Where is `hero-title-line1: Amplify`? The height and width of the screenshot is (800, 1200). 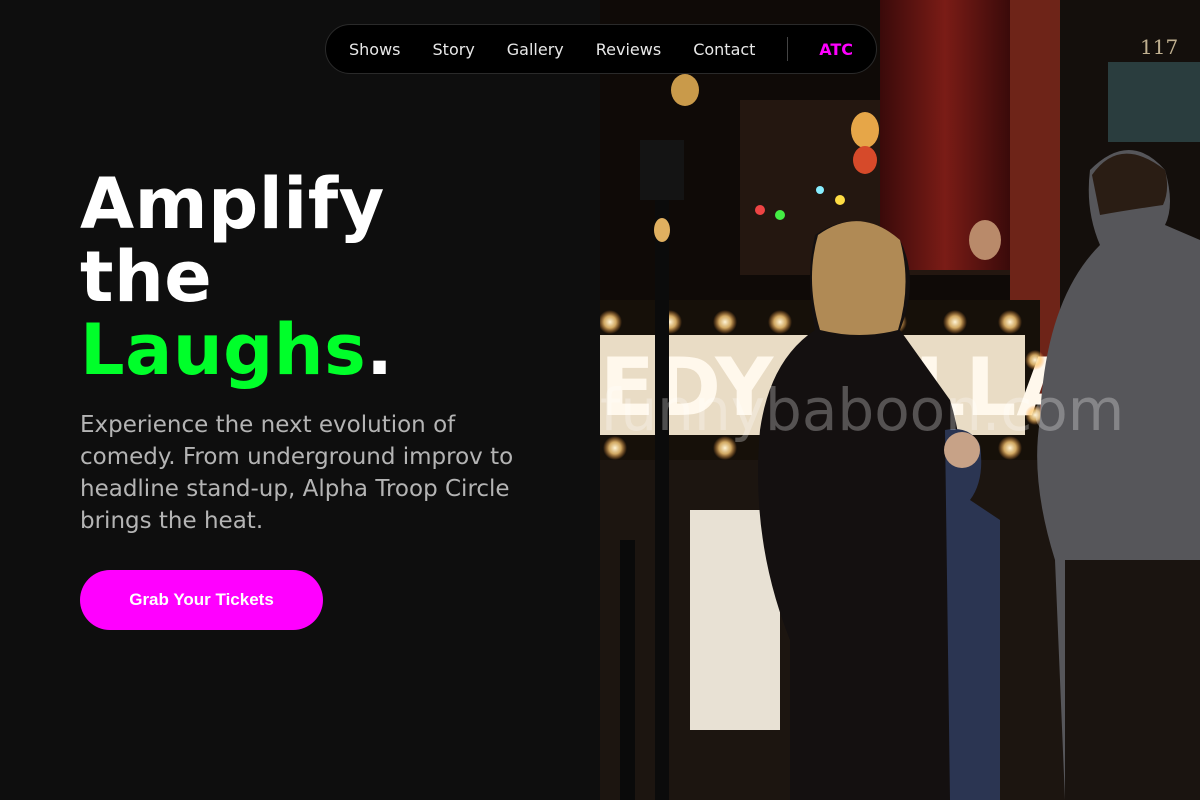
hero-title-line1: Amplify is located at coordinates (232, 204).